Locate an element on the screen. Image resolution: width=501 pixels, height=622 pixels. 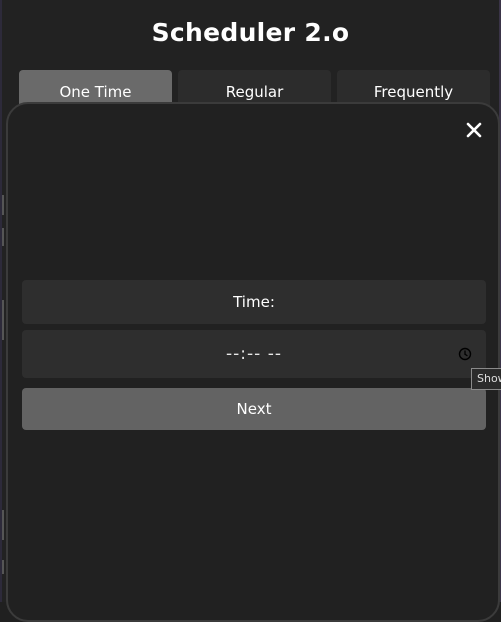
next-button: Next is located at coordinates (254, 409).